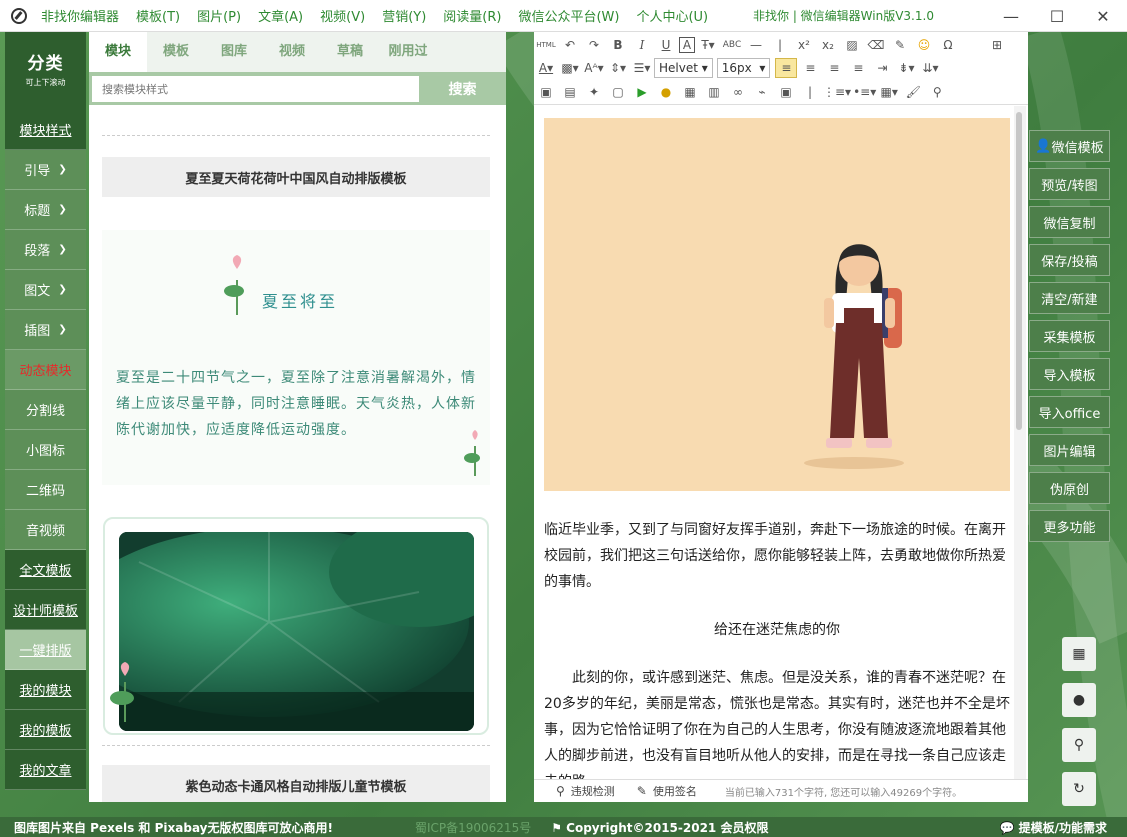  What do you see at coordinates (1069, 488) in the screenshot?
I see `pseudo-original-button: 伪原创` at bounding box center [1069, 488].